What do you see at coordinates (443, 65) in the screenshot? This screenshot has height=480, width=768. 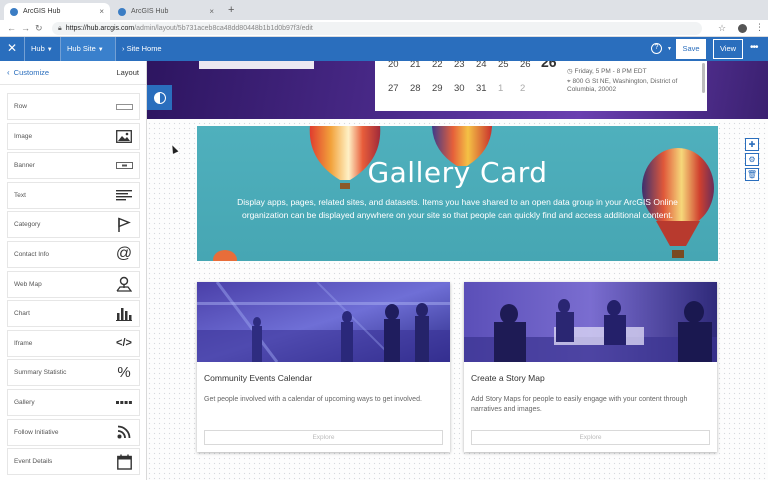 I see `calendar-day: 22` at bounding box center [443, 65].